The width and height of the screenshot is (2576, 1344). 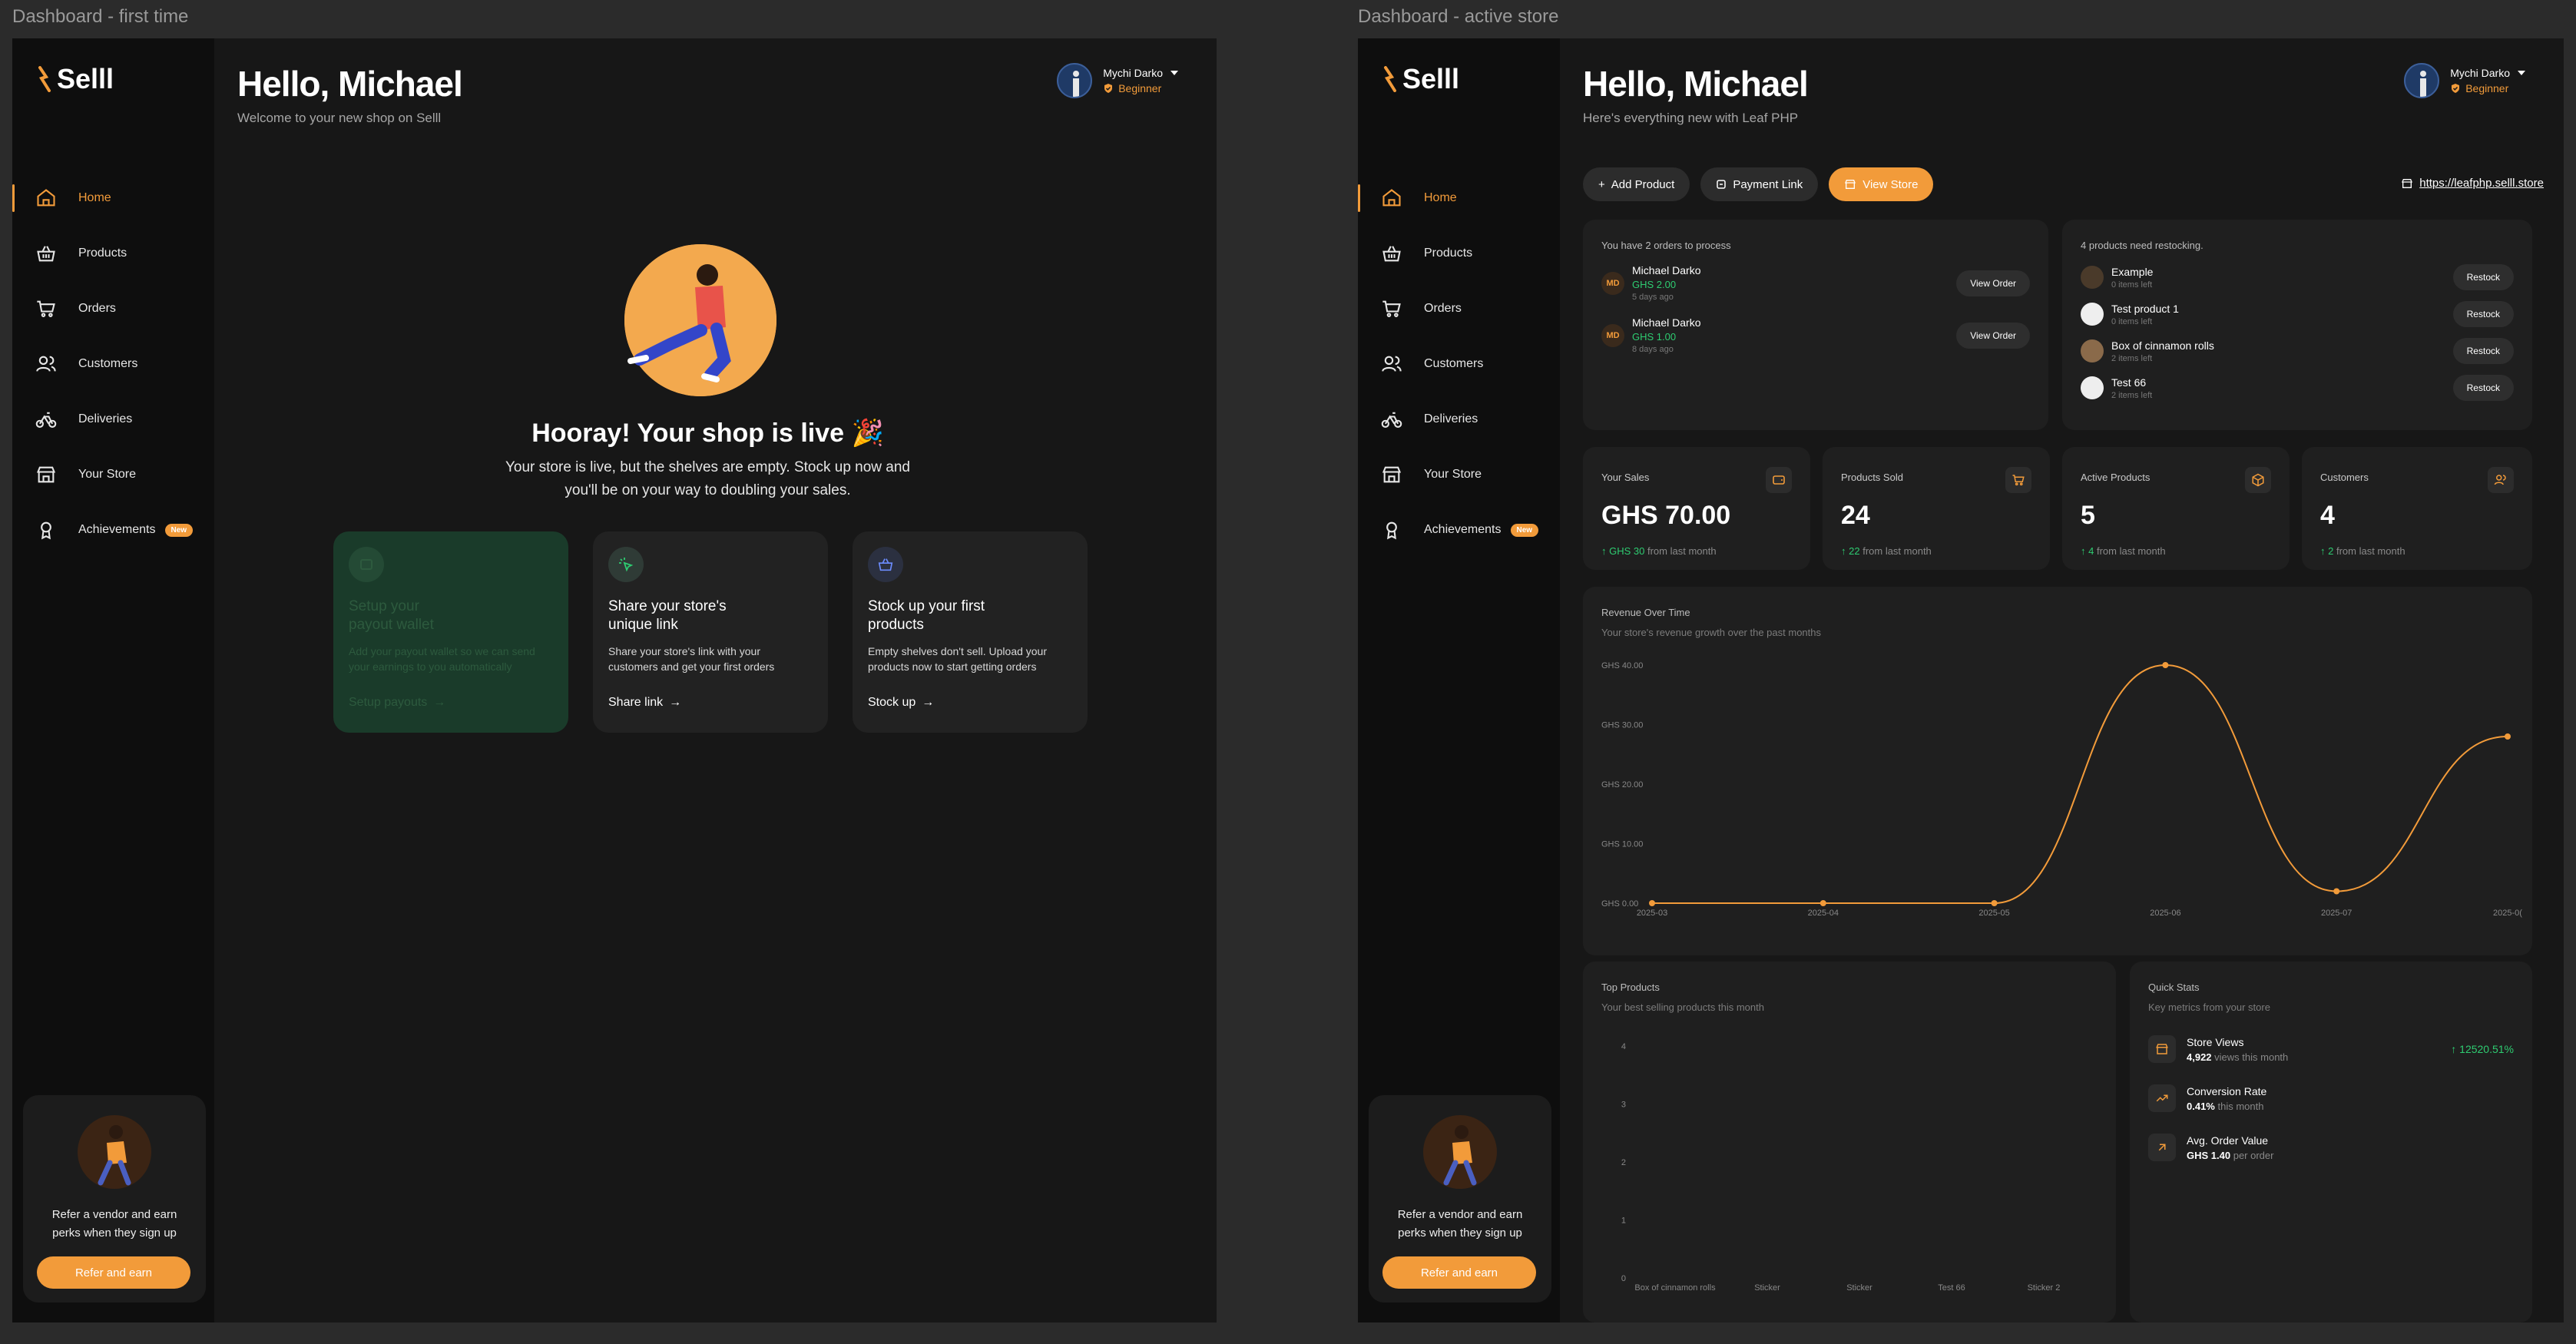 What do you see at coordinates (2417, 508) in the screenshot?
I see `stat-card-customers: Customers 4 ↑ 2 from last month` at bounding box center [2417, 508].